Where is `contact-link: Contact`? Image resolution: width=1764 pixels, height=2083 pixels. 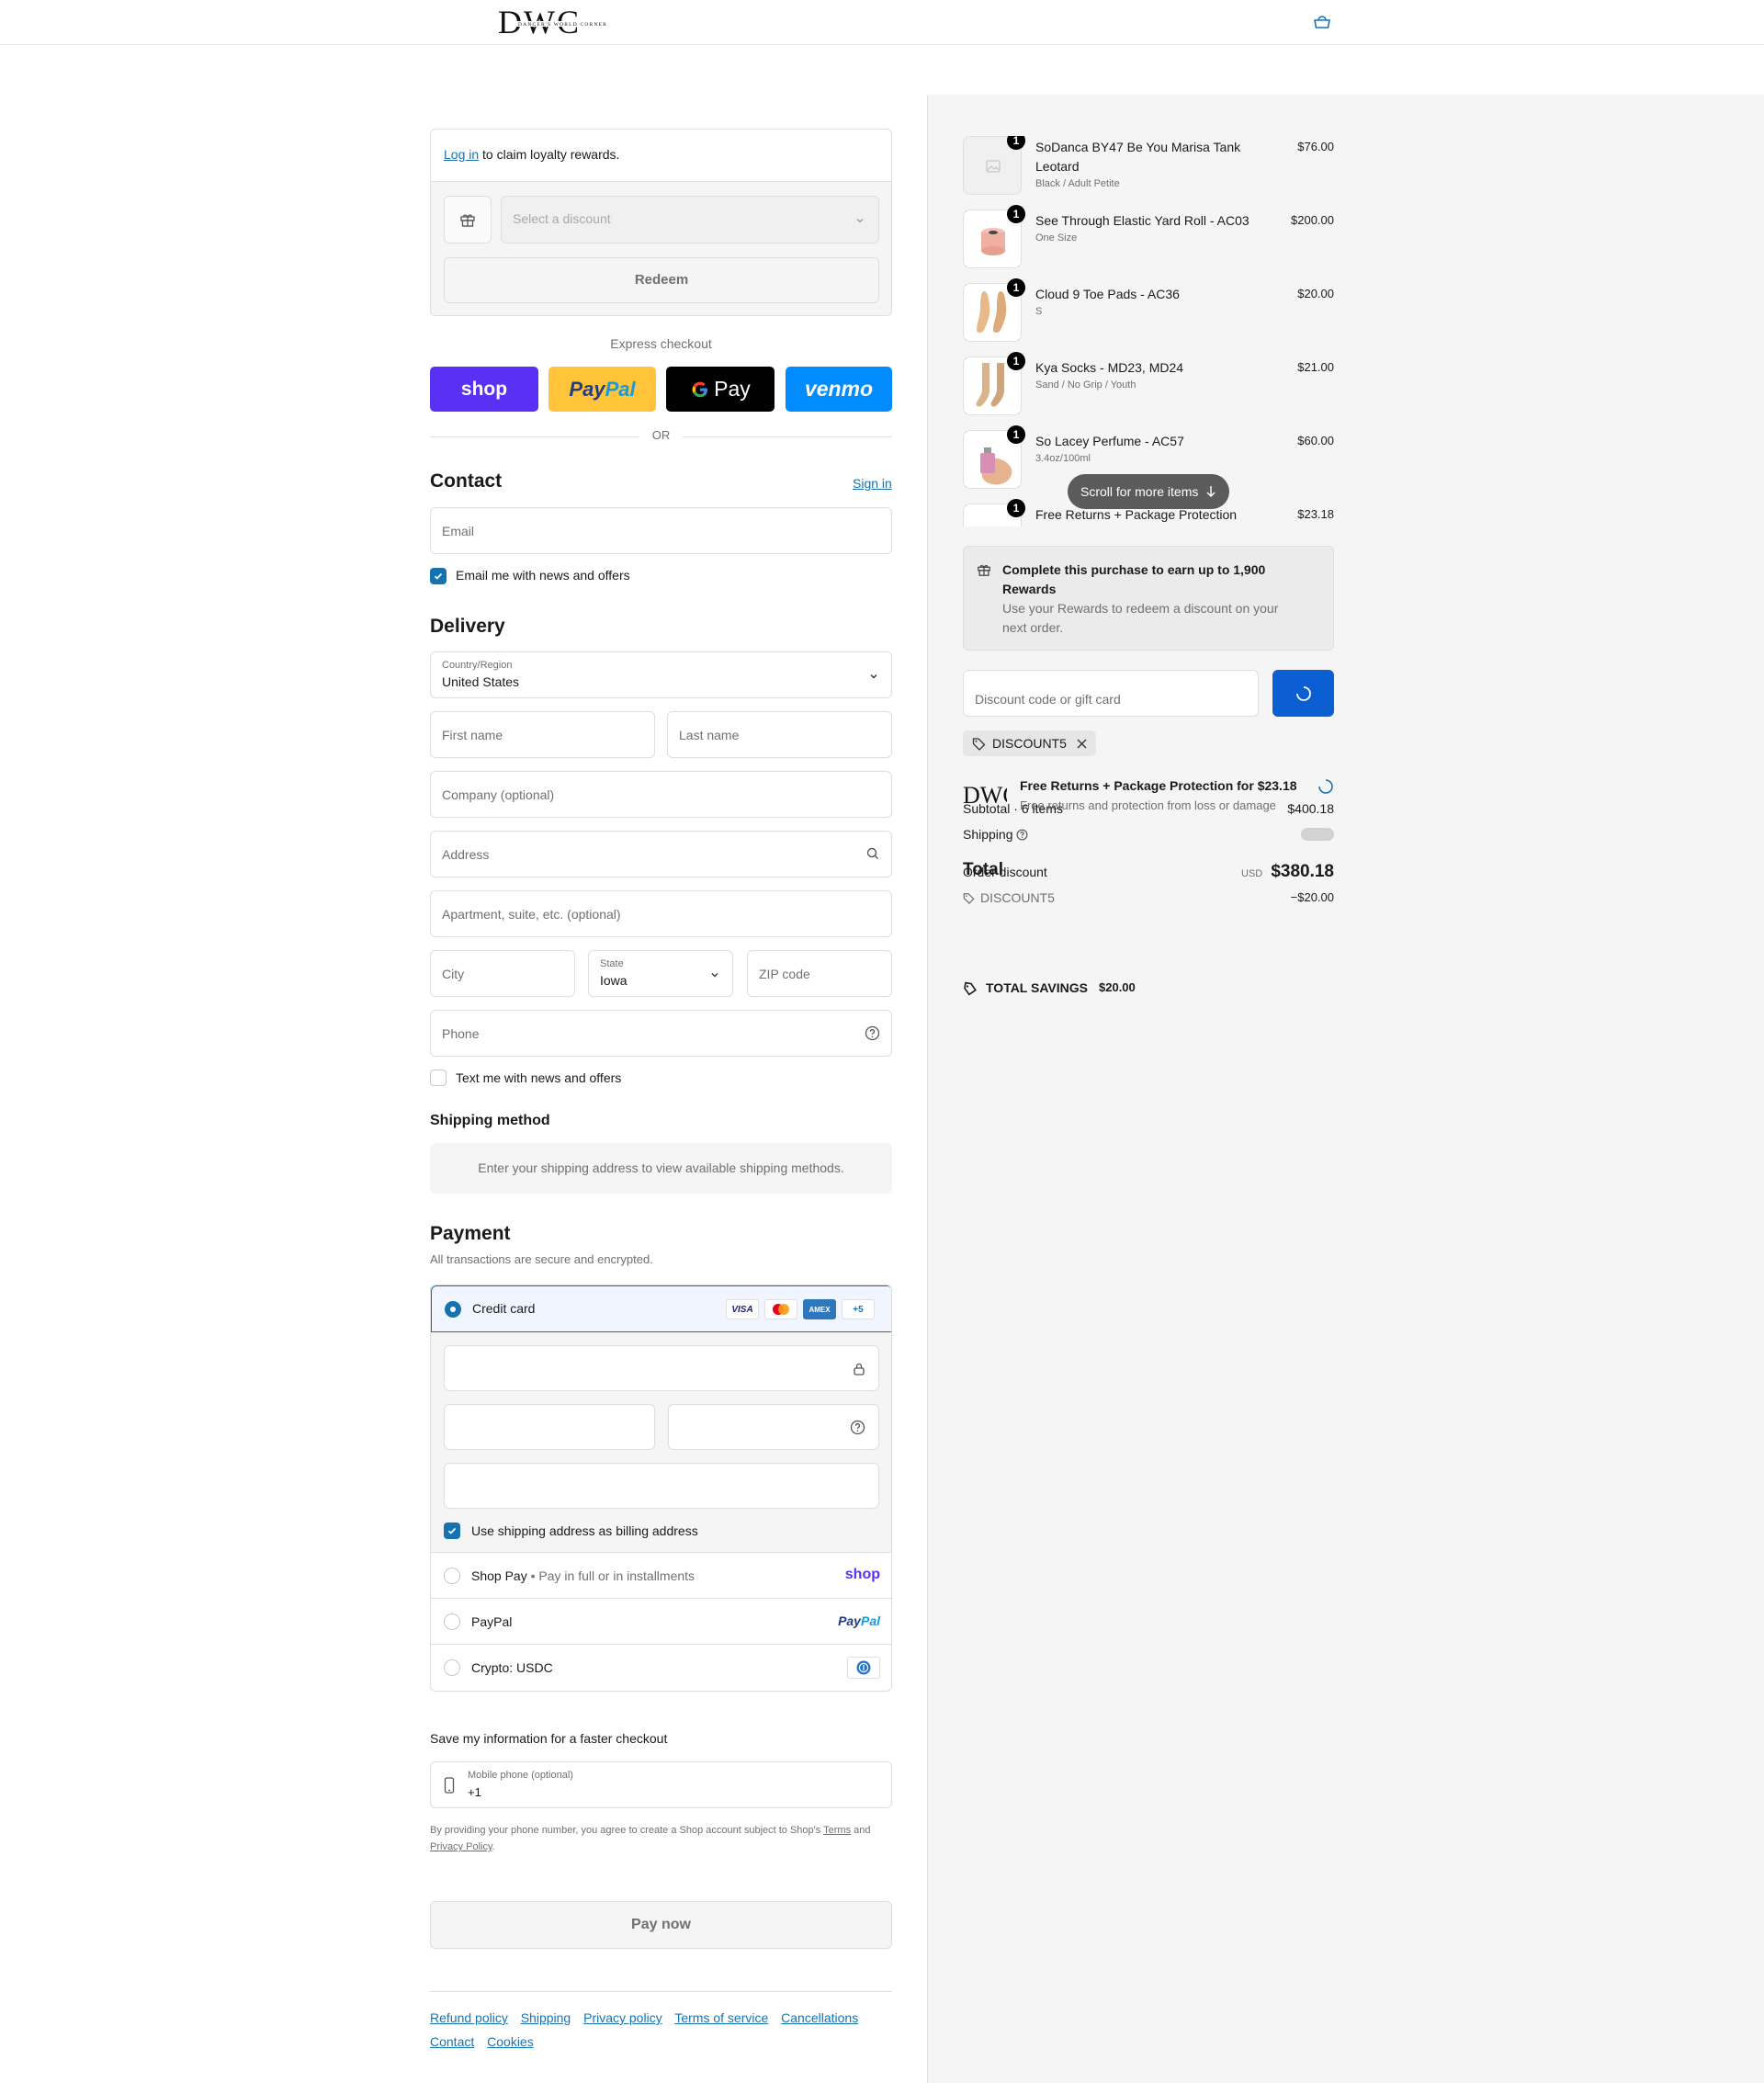
contact-link: Contact is located at coordinates (452, 2041).